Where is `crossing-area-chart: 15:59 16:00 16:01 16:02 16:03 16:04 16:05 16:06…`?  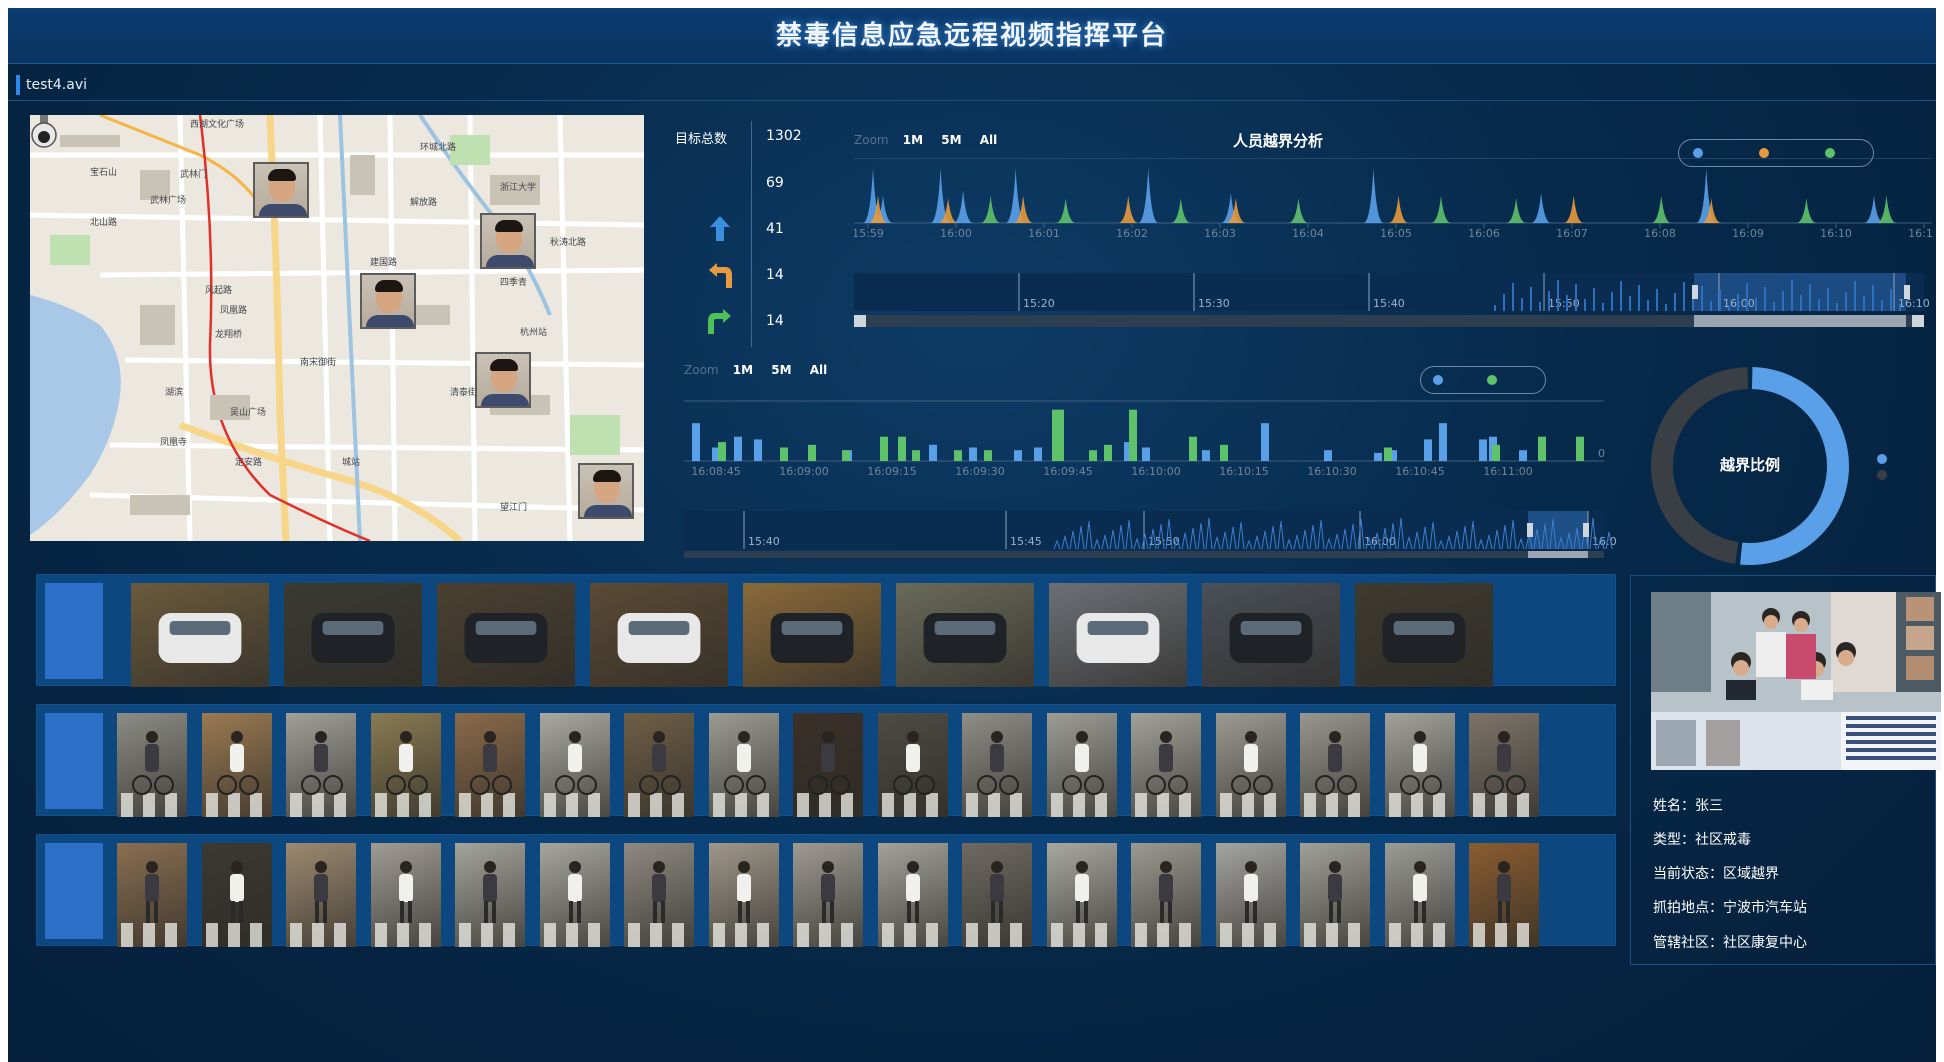
crossing-area-chart: 15:59 16:00 16:01 16:02 16:03 16:04 16:05 16:06… is located at coordinates (1393, 248).